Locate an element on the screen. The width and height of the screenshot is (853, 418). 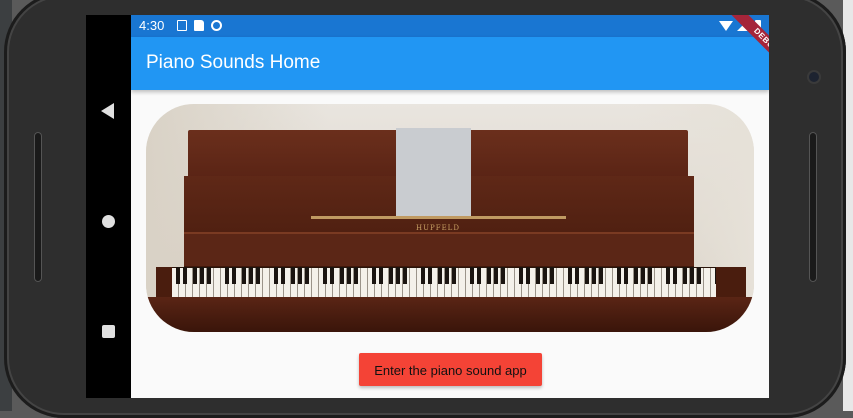
speaker-right is located at coordinates (813, 207).